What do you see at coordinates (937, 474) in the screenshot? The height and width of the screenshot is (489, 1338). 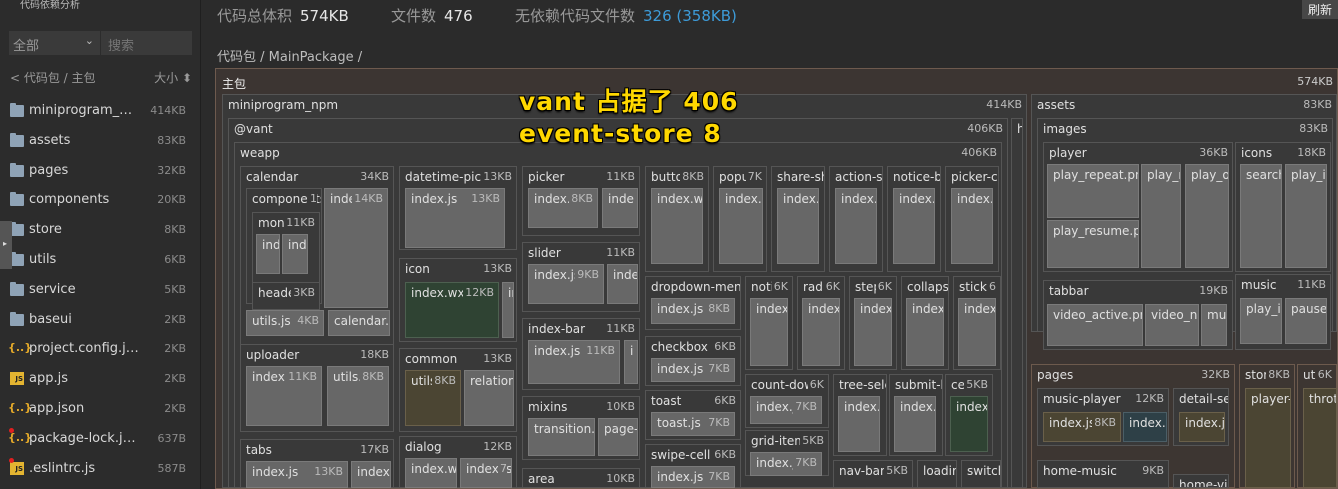 I see `treemap-node: loadir` at bounding box center [937, 474].